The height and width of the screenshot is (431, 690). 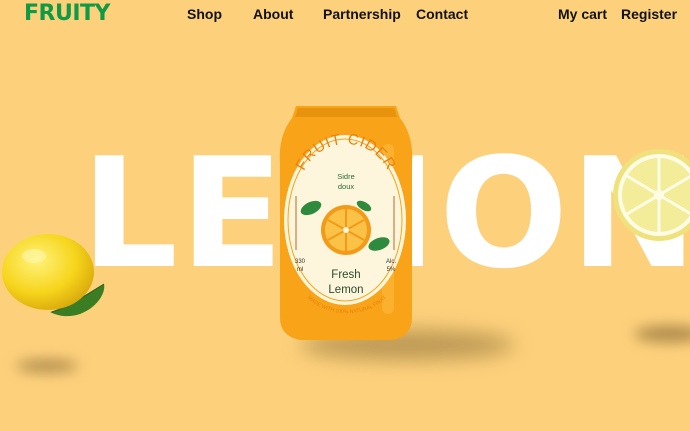 I want to click on subtitle-line1: Sidre, so click(x=346, y=176).